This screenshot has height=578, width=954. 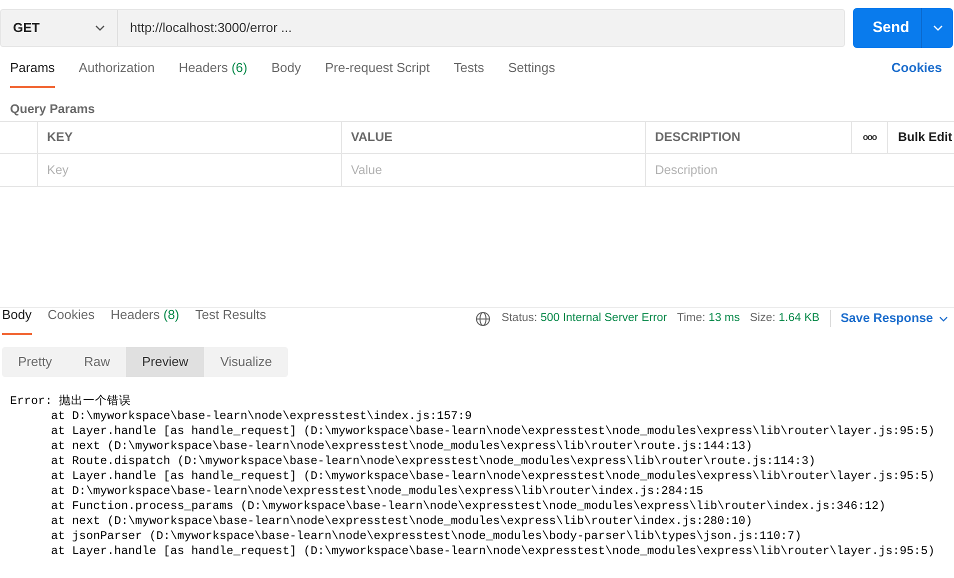 I want to click on input-field: Description, so click(x=753, y=170).